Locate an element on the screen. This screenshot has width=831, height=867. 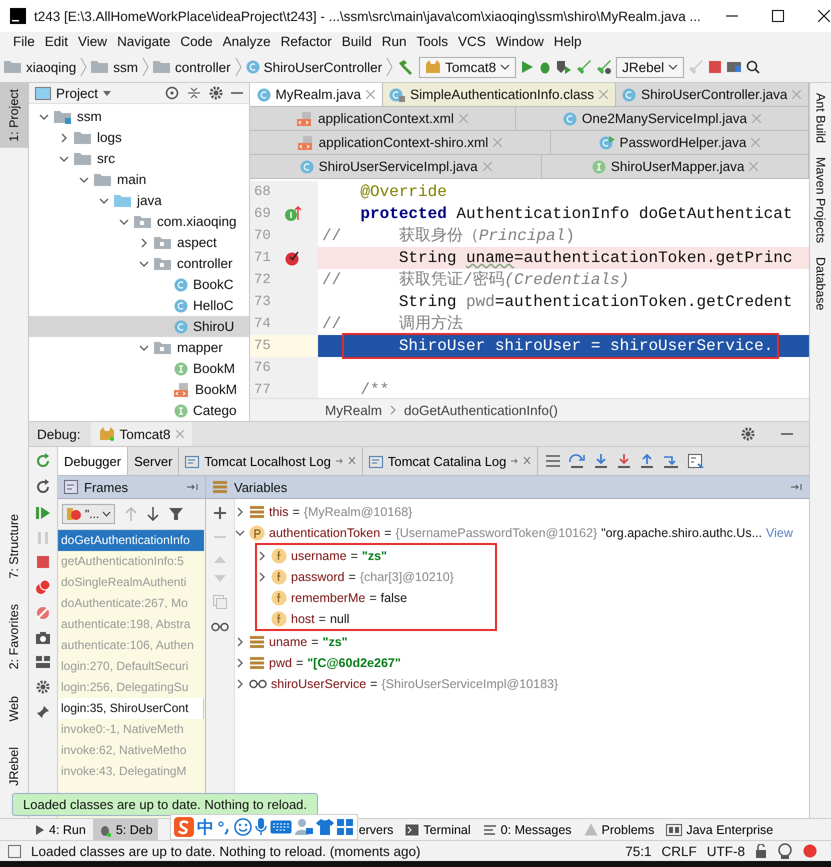
smiley-icon is located at coordinates (243, 827).